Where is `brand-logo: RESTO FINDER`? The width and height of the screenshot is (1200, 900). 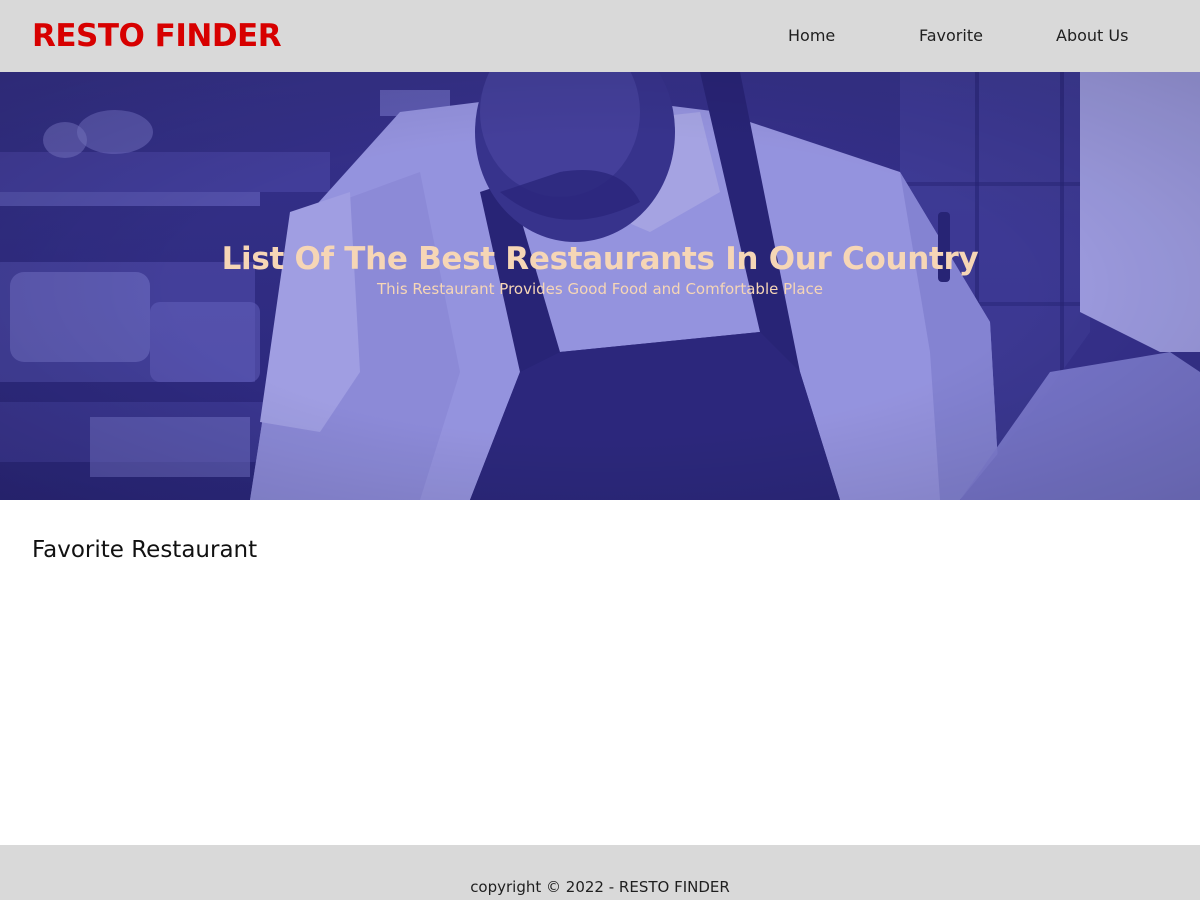 brand-logo: RESTO FINDER is located at coordinates (157, 36).